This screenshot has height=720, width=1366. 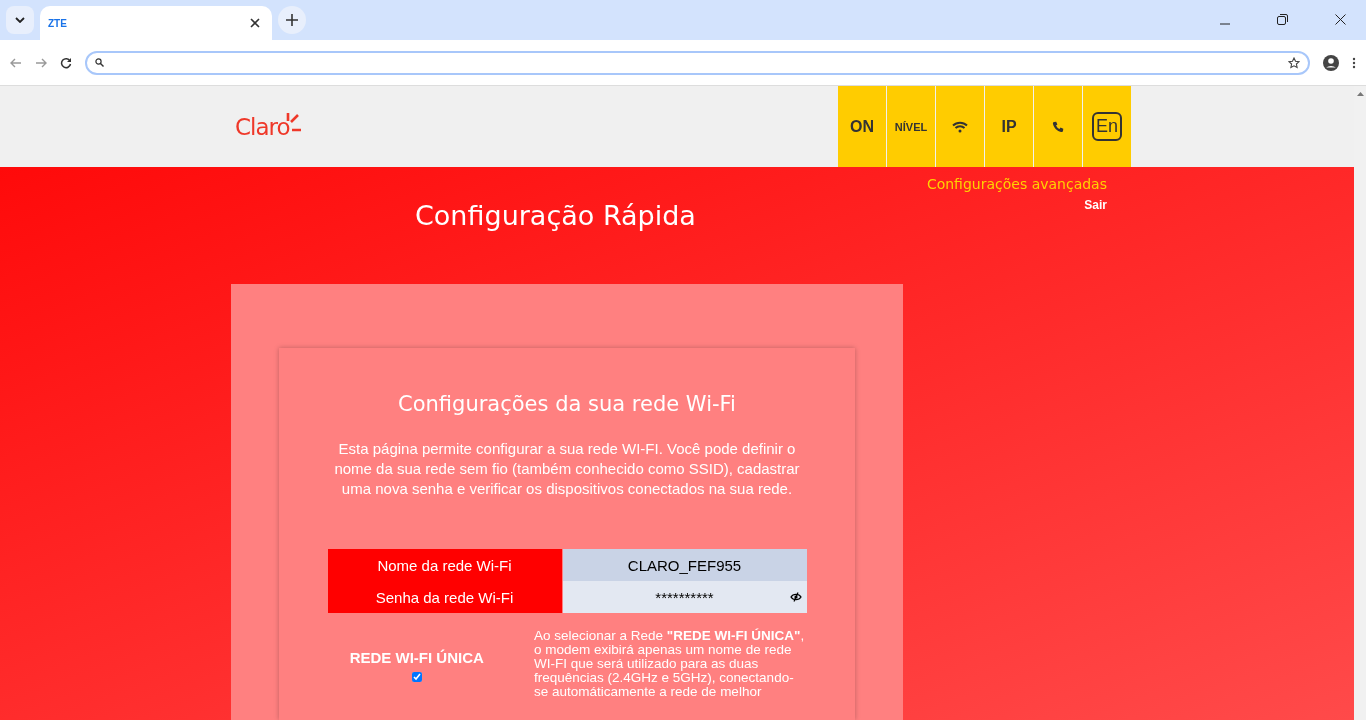 I want to click on brand-logo: Claro, so click(x=262, y=127).